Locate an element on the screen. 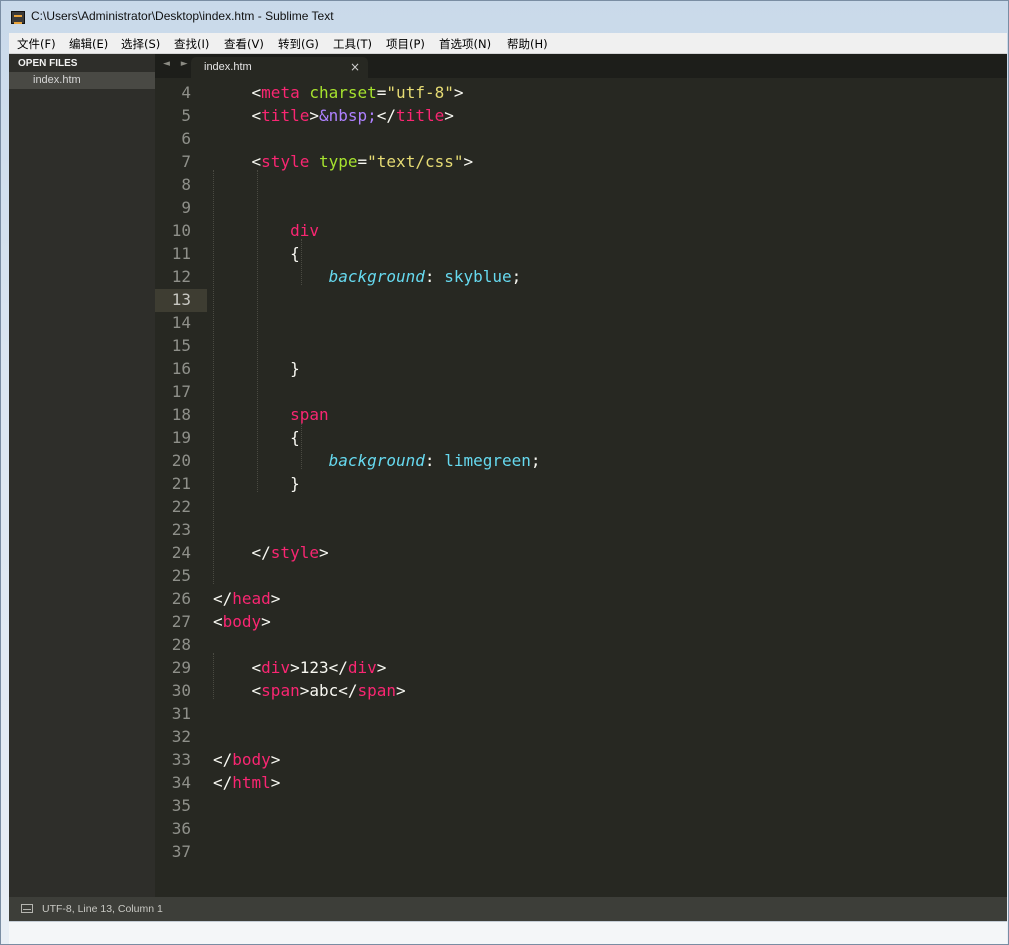 Image resolution: width=1009 pixels, height=945 pixels. window-bottom-edge is located at coordinates (508, 932).